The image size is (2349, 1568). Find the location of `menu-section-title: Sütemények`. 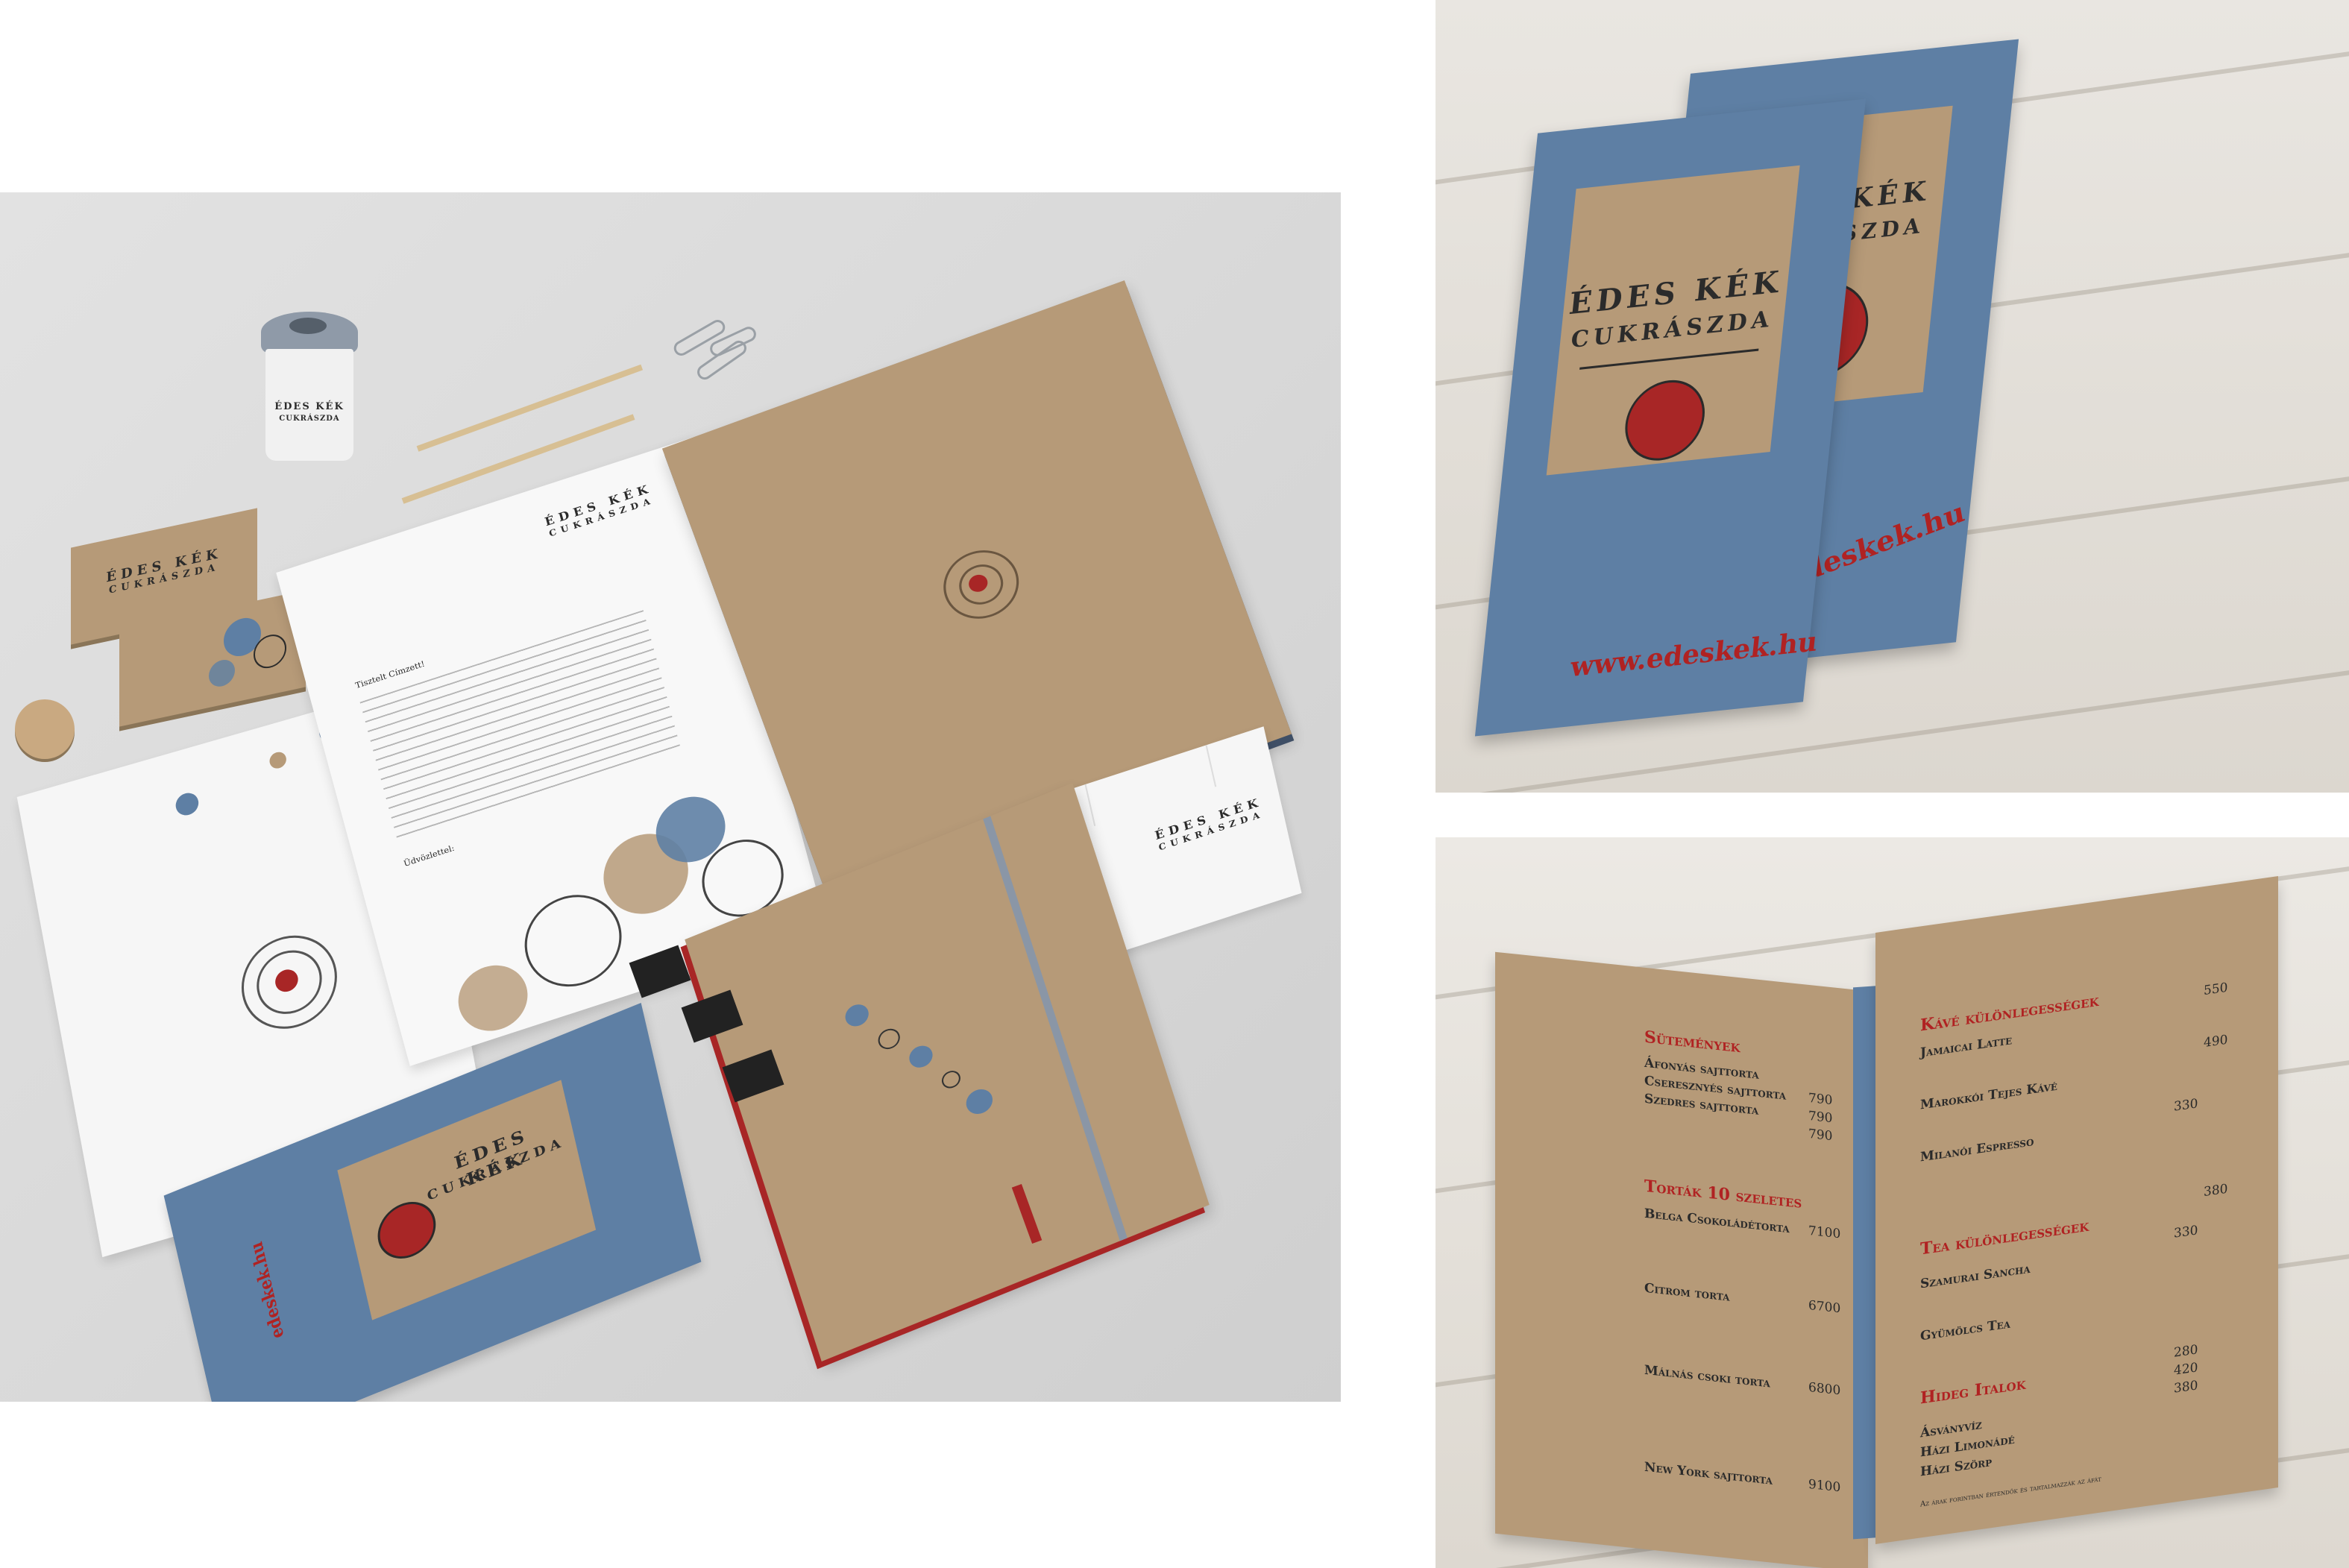

menu-section-title: Sütemények is located at coordinates (1692, 1042).